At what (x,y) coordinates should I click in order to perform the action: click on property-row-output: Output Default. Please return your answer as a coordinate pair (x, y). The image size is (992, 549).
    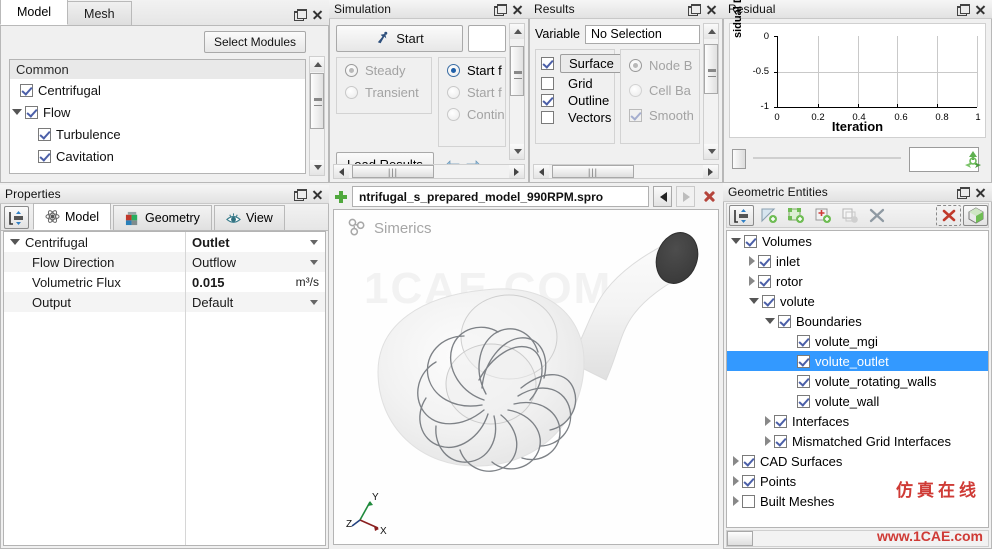
    Looking at the image, I should click on (164, 302).